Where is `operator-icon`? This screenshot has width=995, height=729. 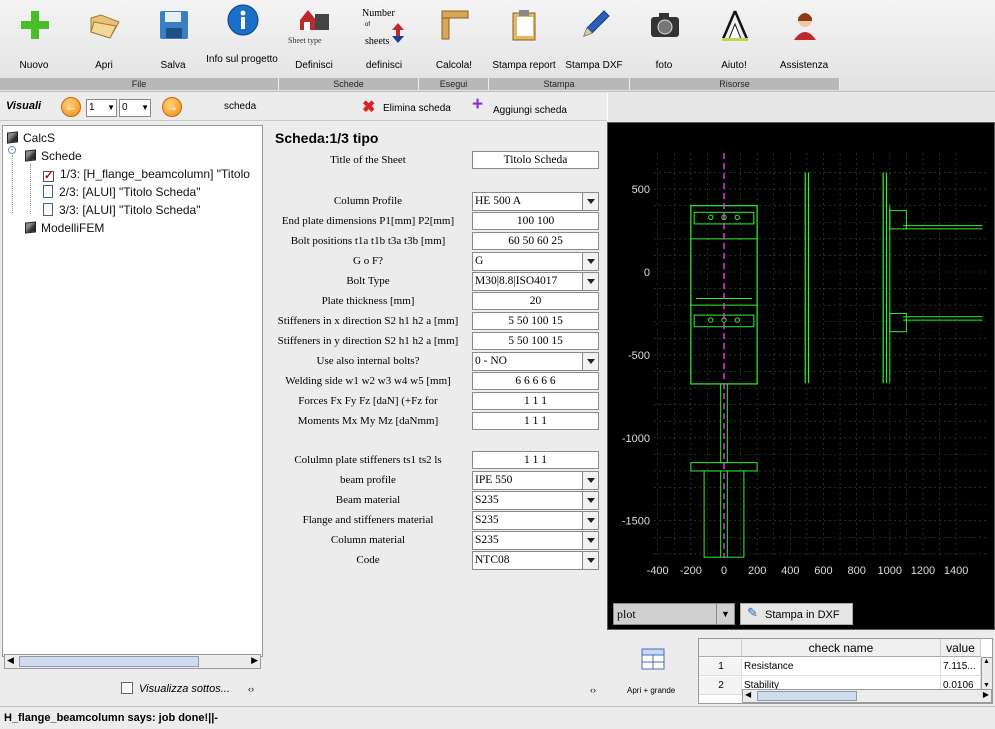
operator-icon is located at coordinates (805, 26).